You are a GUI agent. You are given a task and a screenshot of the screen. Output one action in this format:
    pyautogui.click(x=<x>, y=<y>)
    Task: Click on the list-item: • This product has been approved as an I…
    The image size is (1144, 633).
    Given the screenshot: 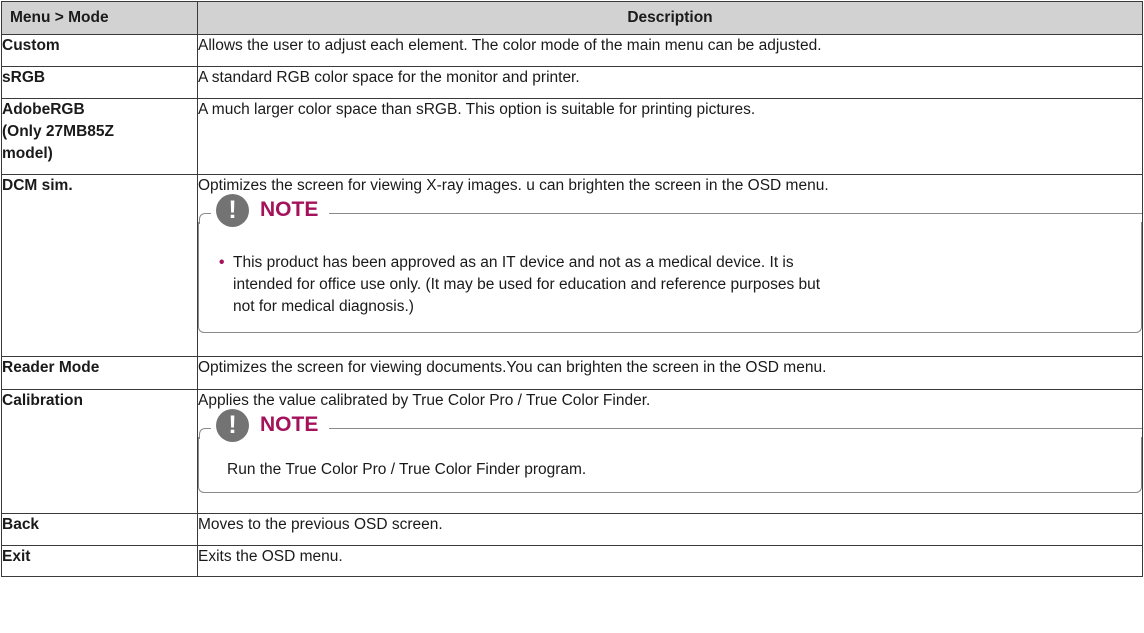 What is the action you would take?
    pyautogui.click(x=672, y=285)
    